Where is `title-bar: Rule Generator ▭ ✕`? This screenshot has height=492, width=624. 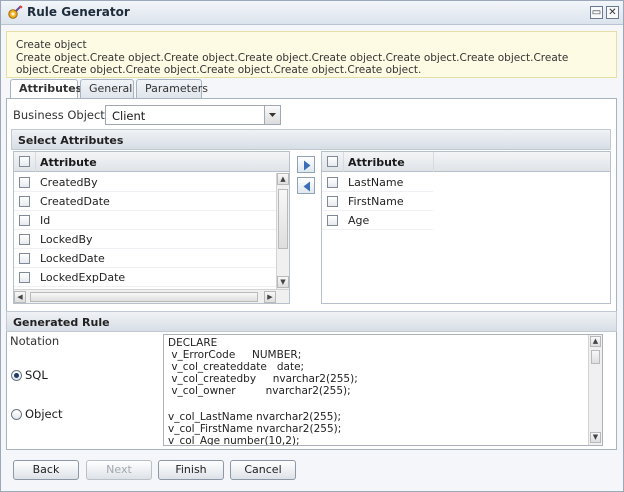 title-bar: Rule Generator ▭ ✕ is located at coordinates (312, 13).